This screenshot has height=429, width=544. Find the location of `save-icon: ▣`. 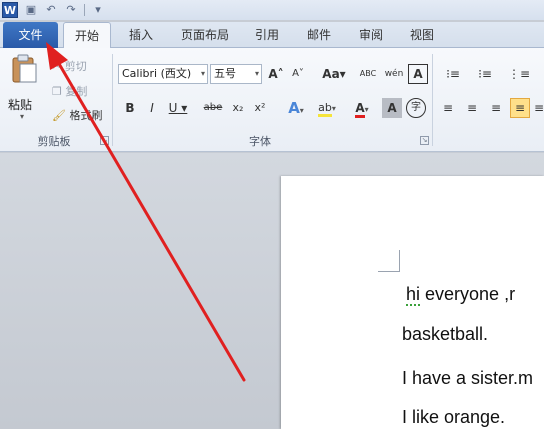

save-icon: ▣ is located at coordinates (31, 10).